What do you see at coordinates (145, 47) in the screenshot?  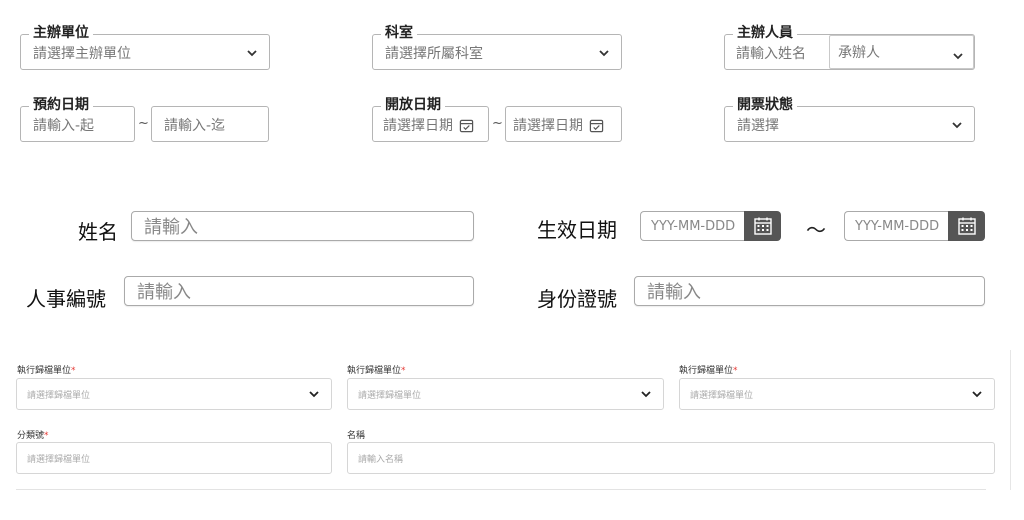 I see `host-unit-field: 主辦單位 請選擇主辦單位` at bounding box center [145, 47].